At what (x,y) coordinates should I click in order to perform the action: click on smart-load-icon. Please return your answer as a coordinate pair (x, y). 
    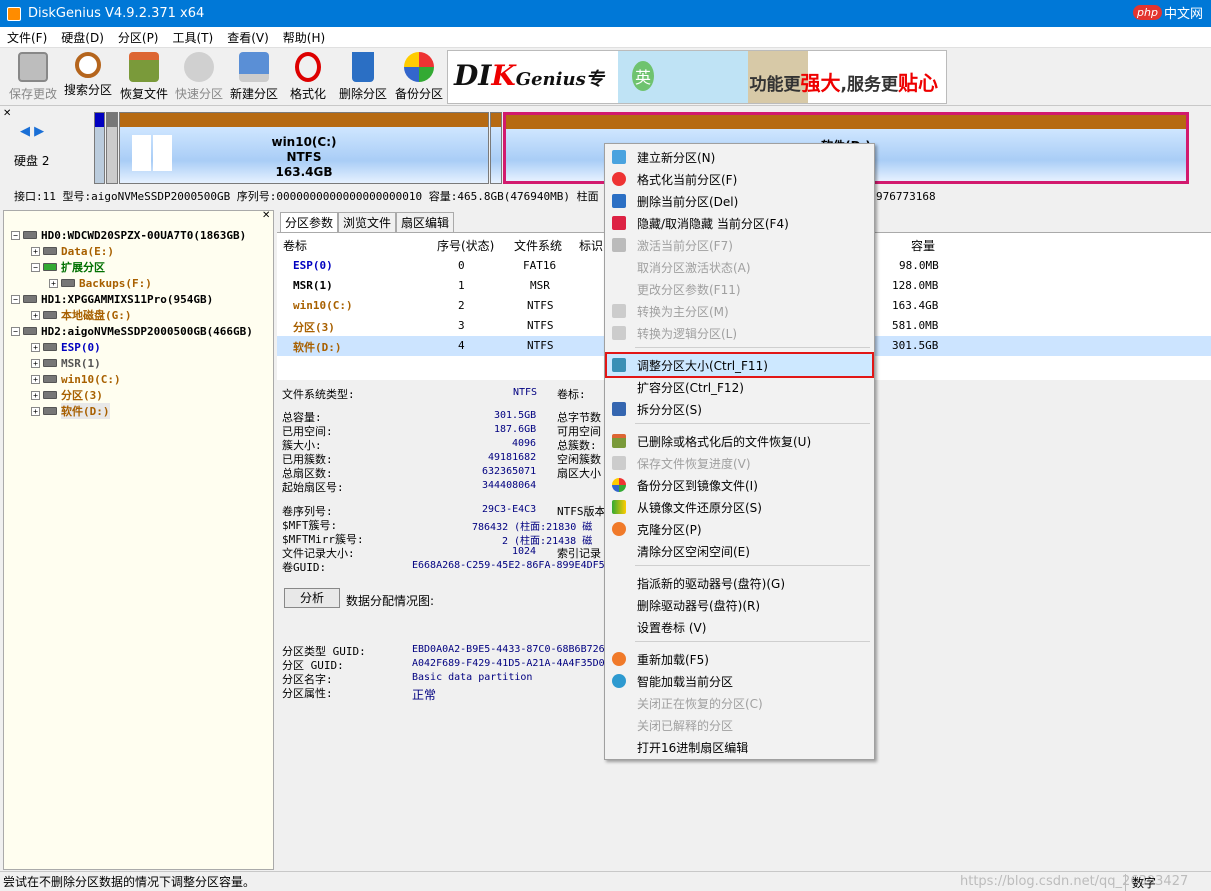
    Looking at the image, I should click on (619, 681).